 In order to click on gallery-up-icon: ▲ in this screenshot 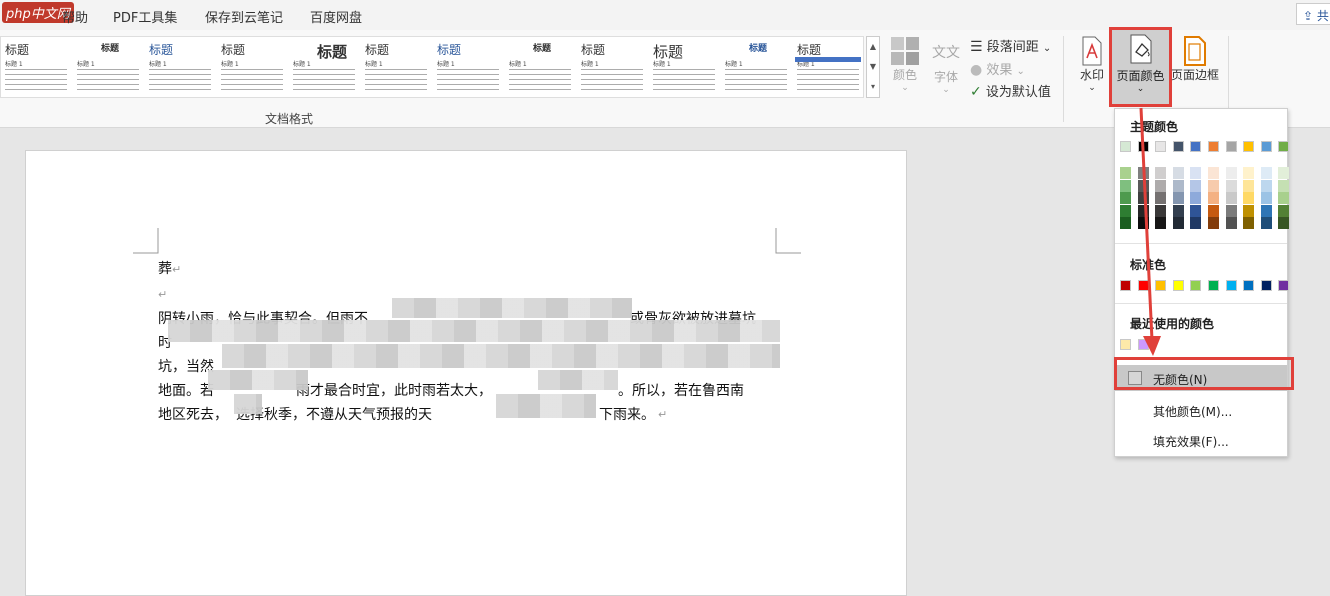, I will do `click(873, 47)`.